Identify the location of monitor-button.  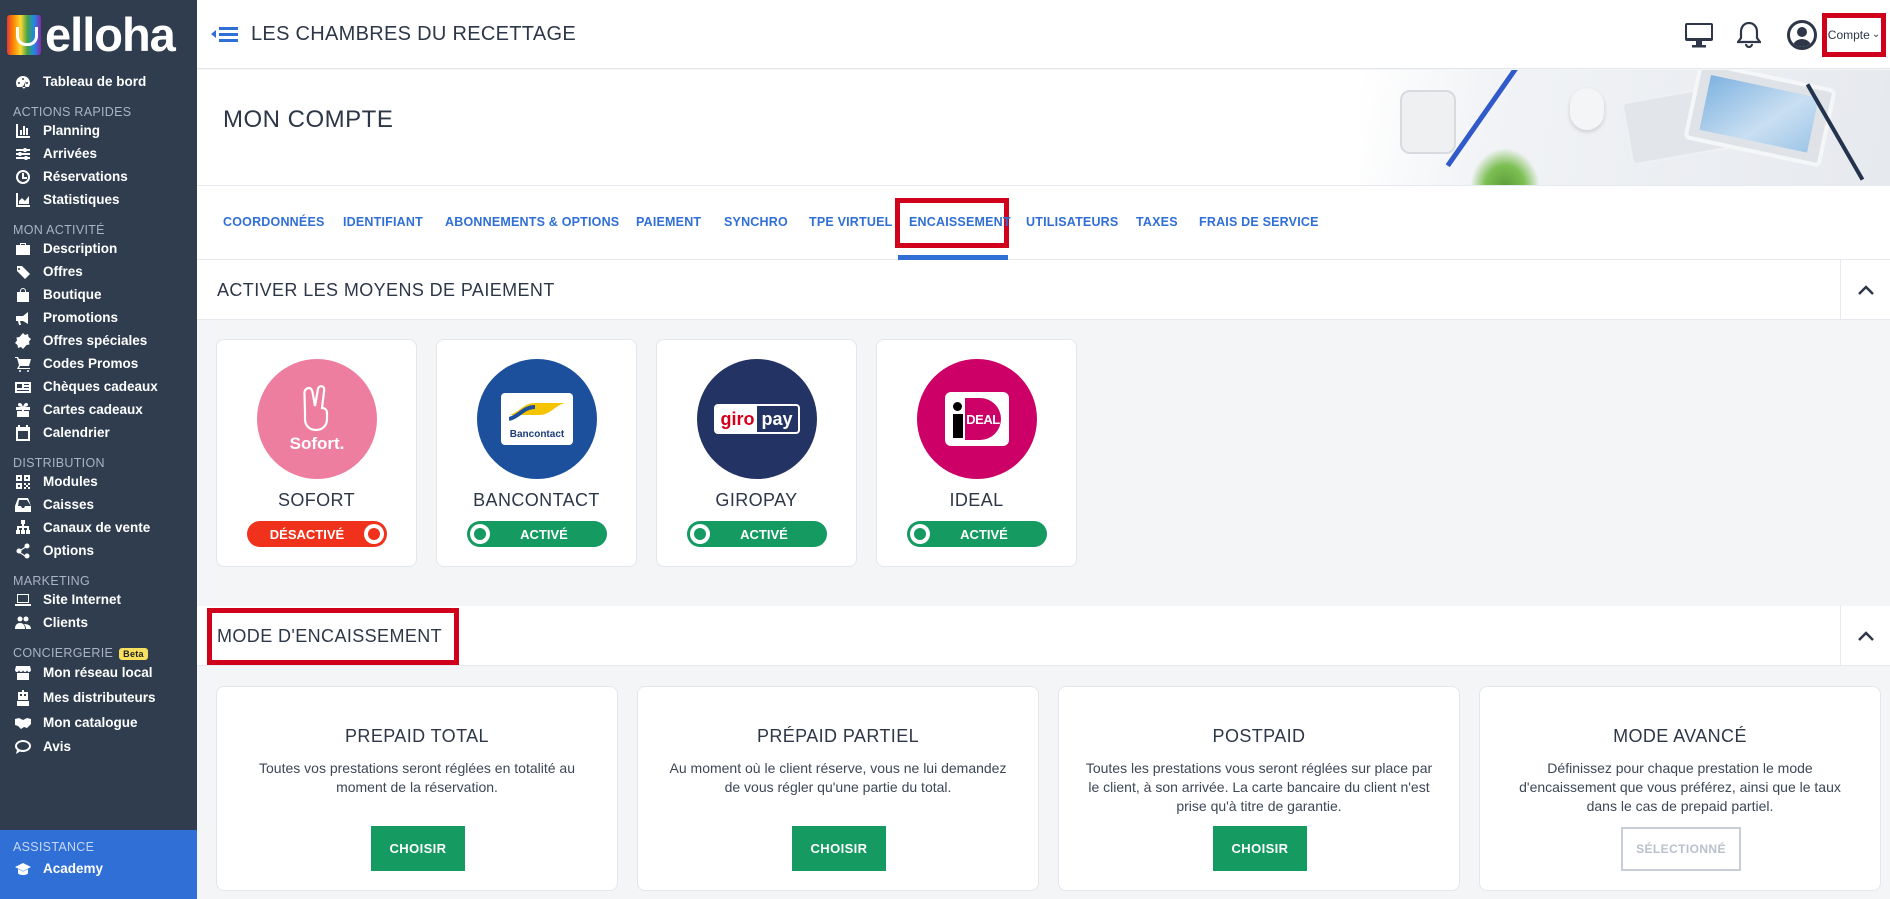
(1699, 35).